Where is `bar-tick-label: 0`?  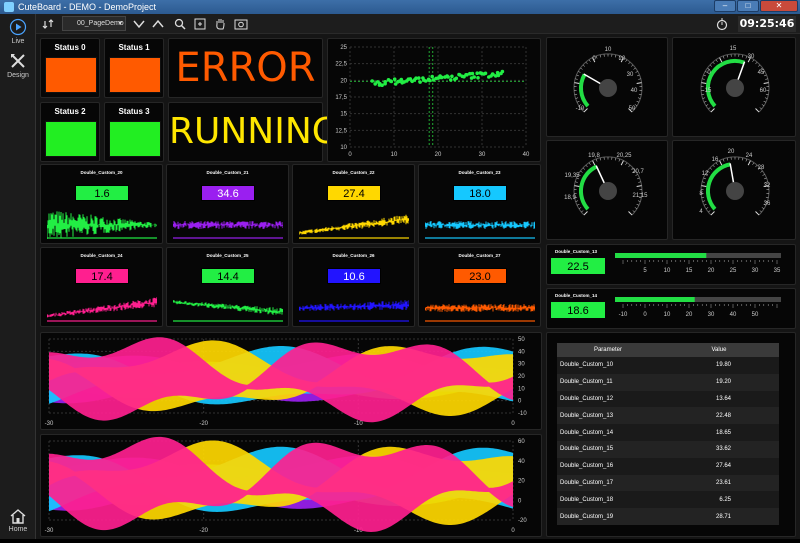 bar-tick-label: 0 is located at coordinates (645, 315).